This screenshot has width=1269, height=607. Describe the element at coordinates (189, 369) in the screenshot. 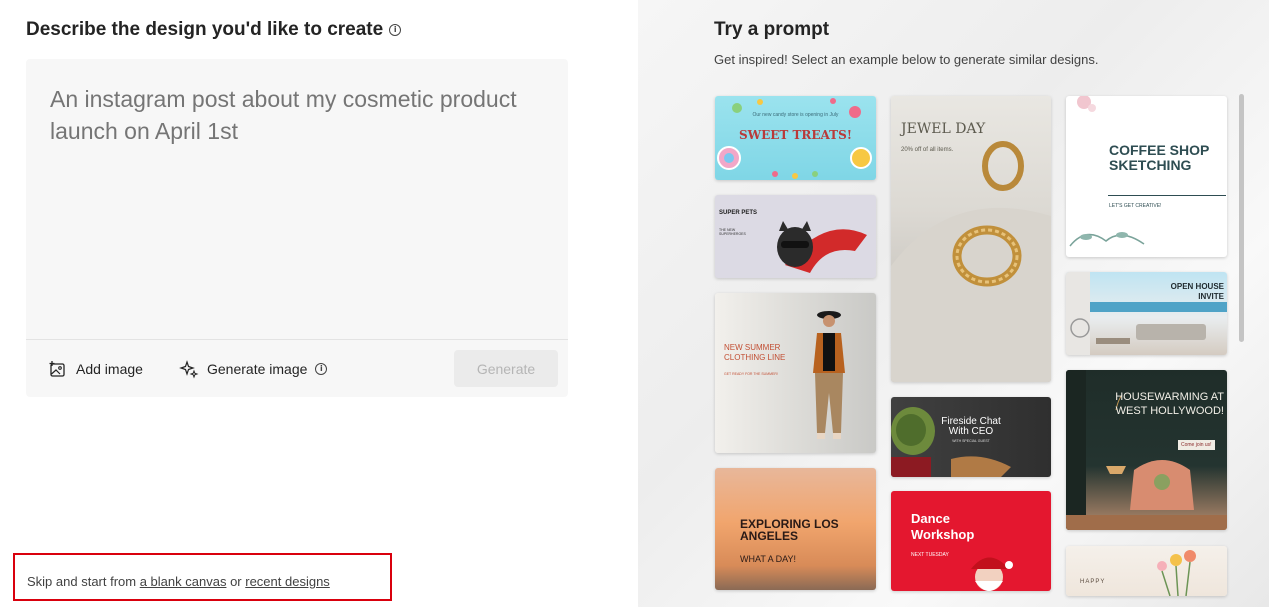

I see `sparkle-icon` at that location.